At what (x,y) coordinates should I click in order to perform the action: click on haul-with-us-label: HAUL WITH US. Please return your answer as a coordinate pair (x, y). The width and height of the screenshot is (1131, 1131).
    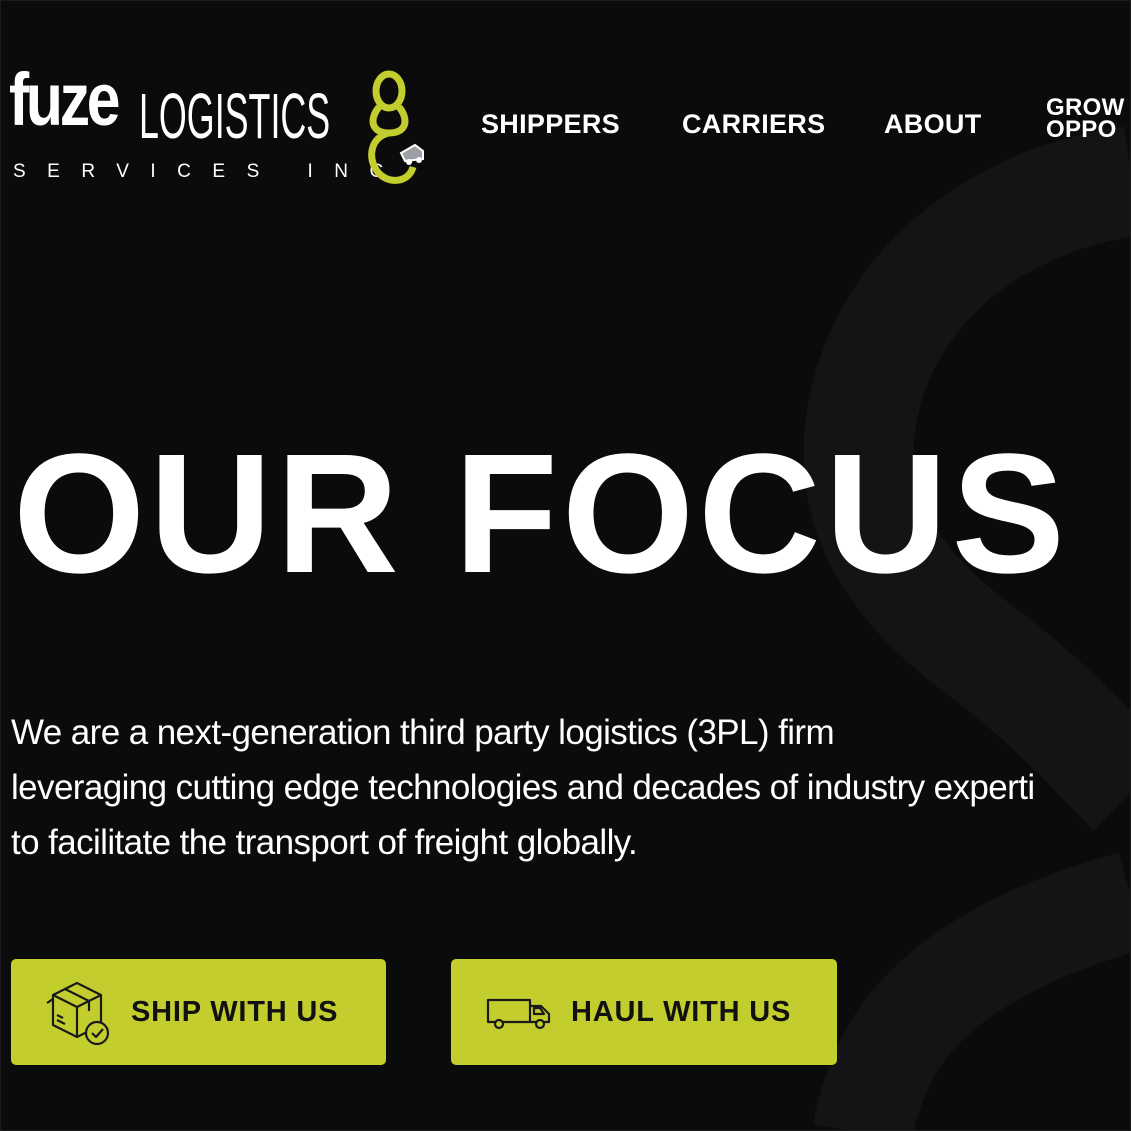
    Looking at the image, I should click on (681, 1011).